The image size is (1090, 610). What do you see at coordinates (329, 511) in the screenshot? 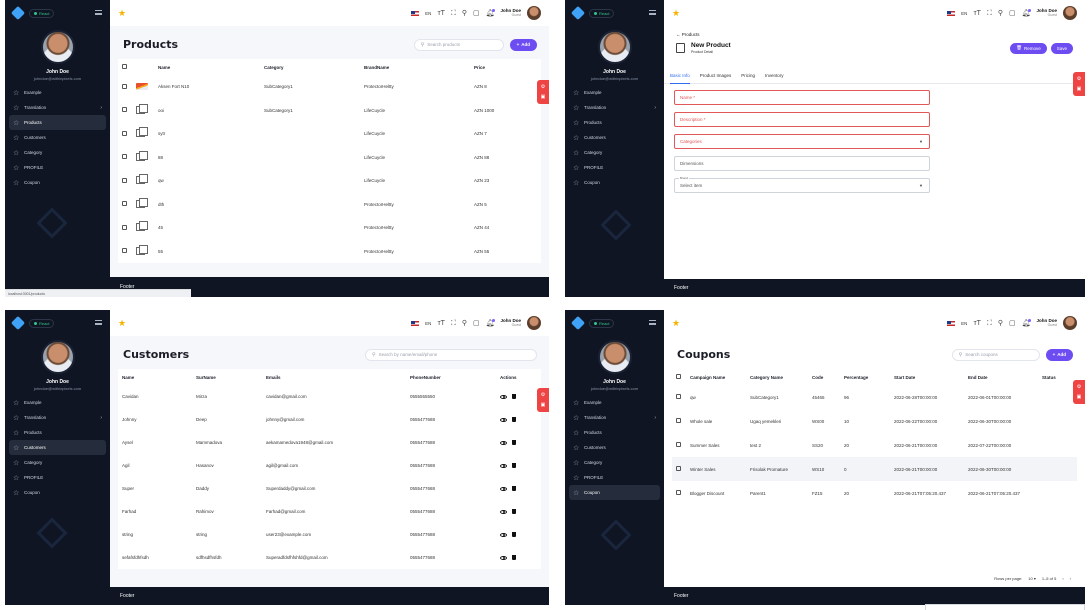
I see `table-row: Farhad Rahimov Farhad@gmail.com 0555477688` at bounding box center [329, 511].